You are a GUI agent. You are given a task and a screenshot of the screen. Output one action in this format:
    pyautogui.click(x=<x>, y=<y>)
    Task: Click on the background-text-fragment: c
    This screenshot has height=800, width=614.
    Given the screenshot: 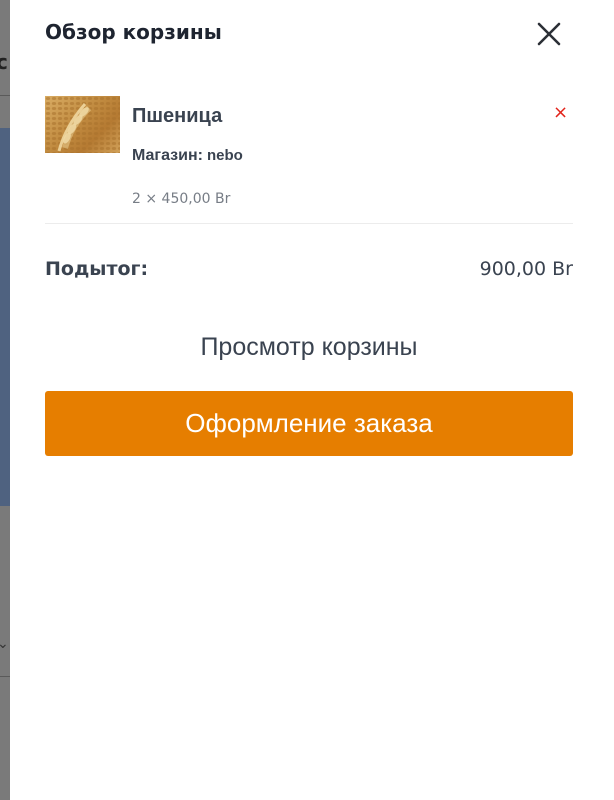 What is the action you would take?
    pyautogui.click(x=4, y=62)
    